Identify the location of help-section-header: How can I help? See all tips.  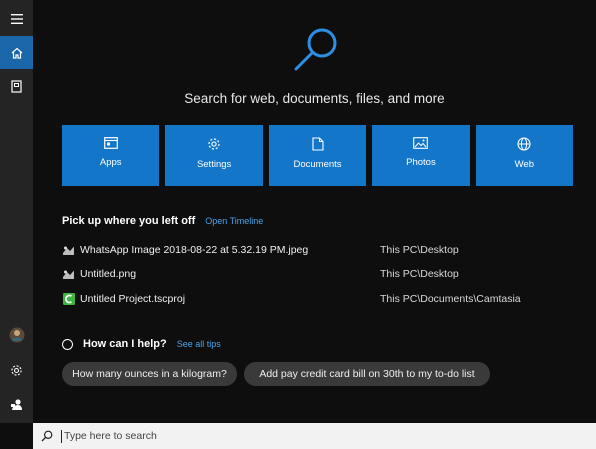
(141, 344).